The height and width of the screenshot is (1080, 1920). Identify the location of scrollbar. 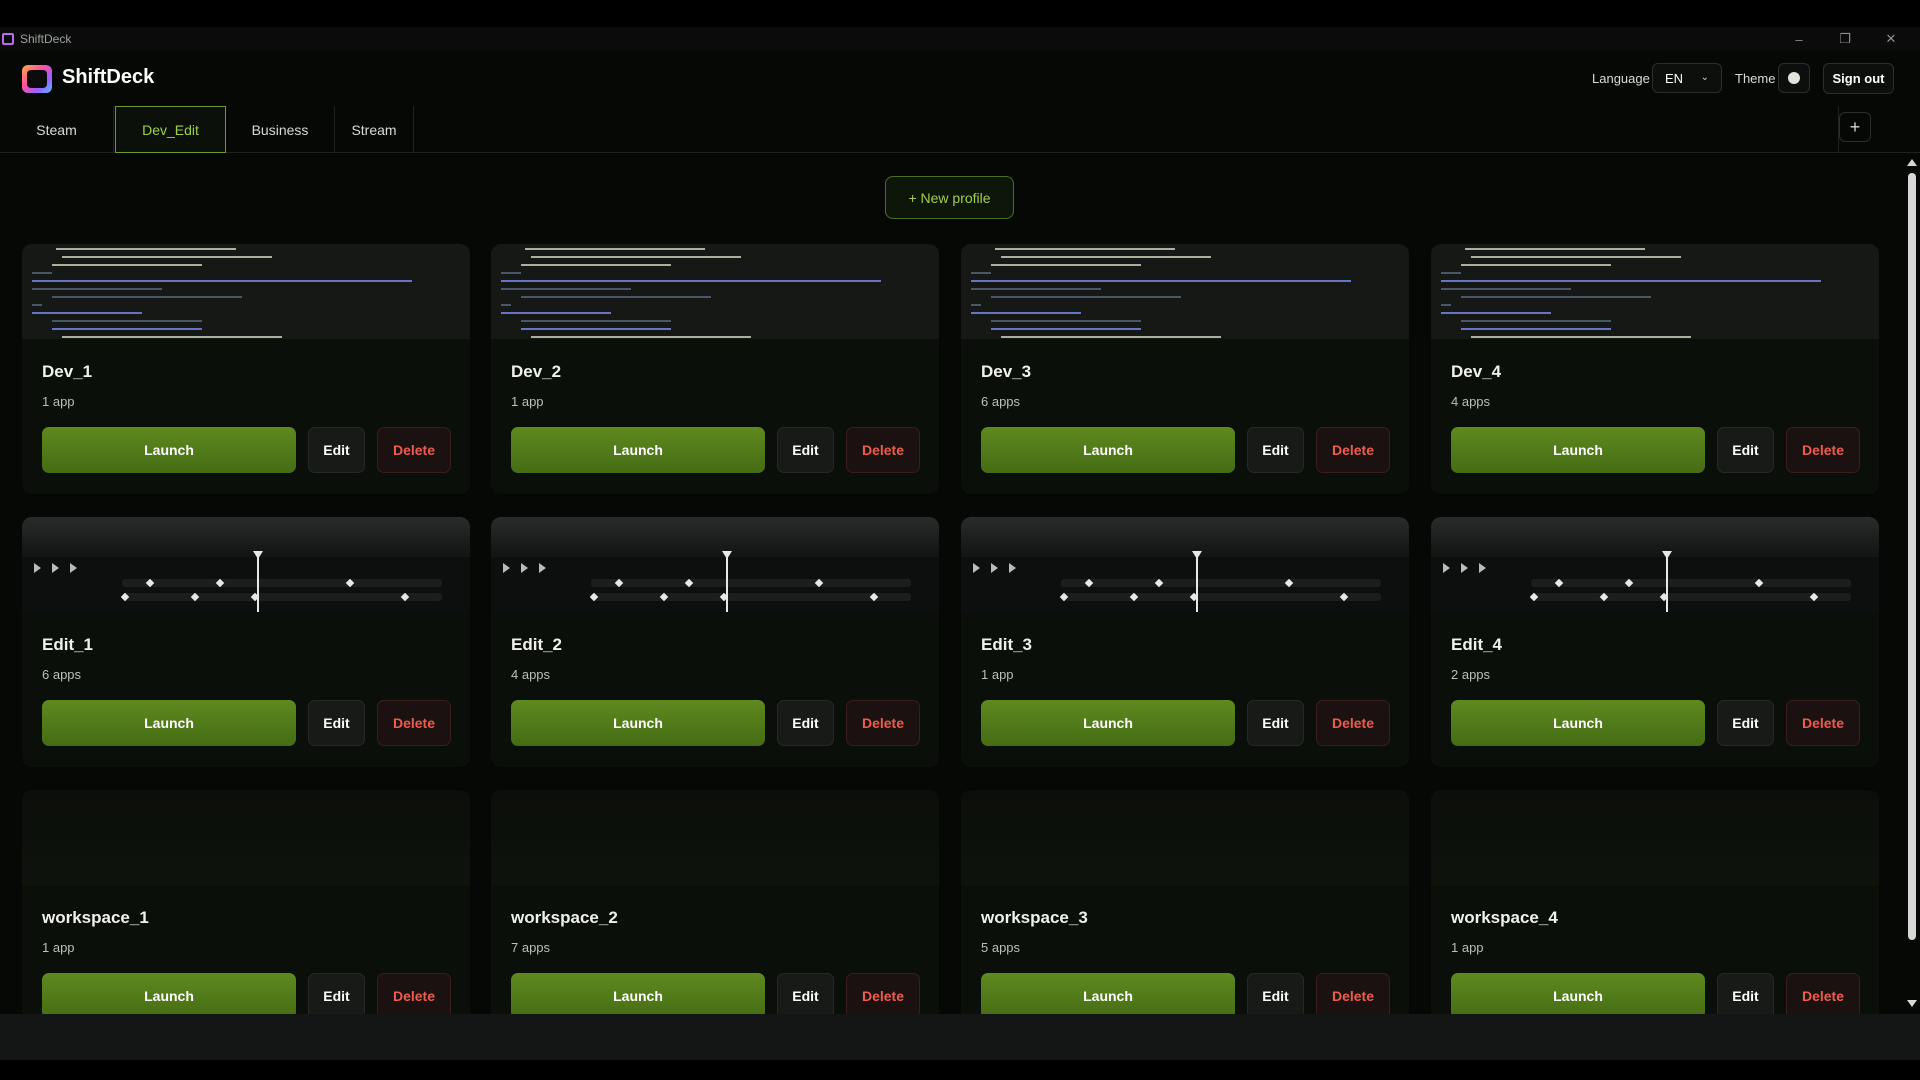
(1911, 581).